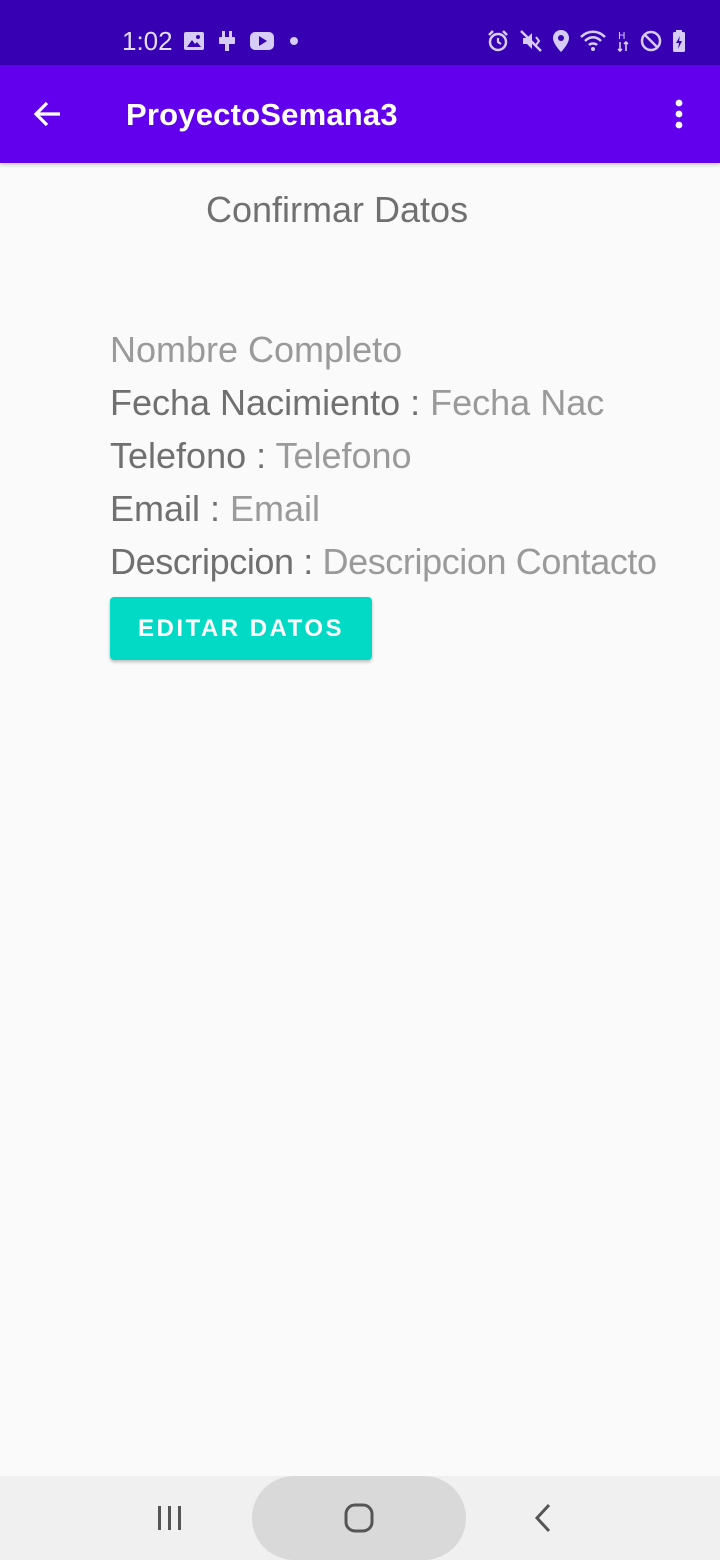 This screenshot has width=720, height=1560. I want to click on status-time: 1:02, so click(147, 41).